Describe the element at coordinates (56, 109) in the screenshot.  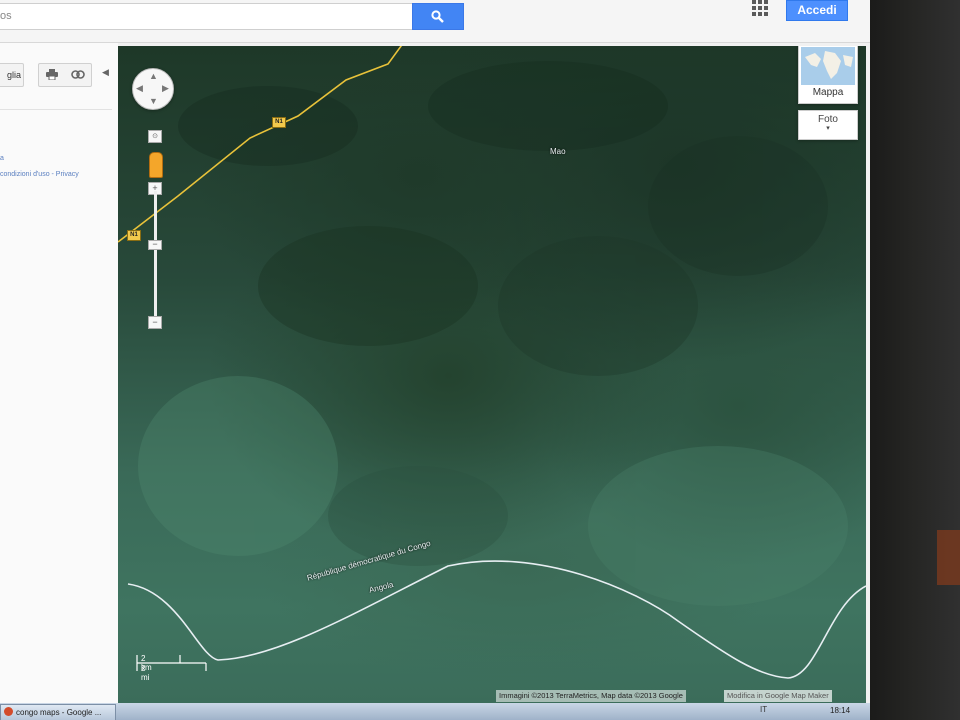
I see `left-panel-divider` at that location.